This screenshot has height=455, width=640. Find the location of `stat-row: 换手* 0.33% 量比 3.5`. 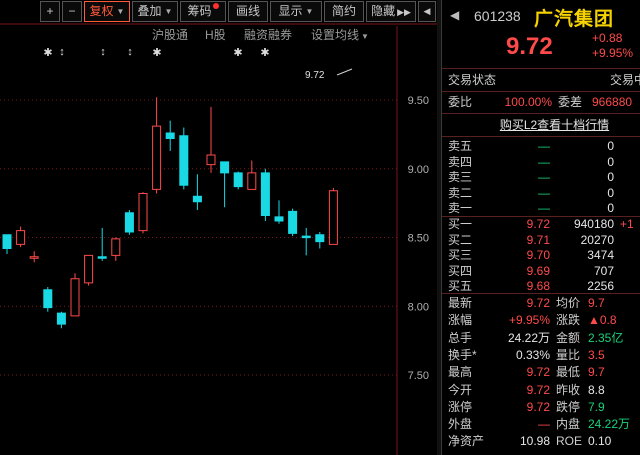

stat-row: 换手* 0.33% 量比 3.5 is located at coordinates (541, 355).